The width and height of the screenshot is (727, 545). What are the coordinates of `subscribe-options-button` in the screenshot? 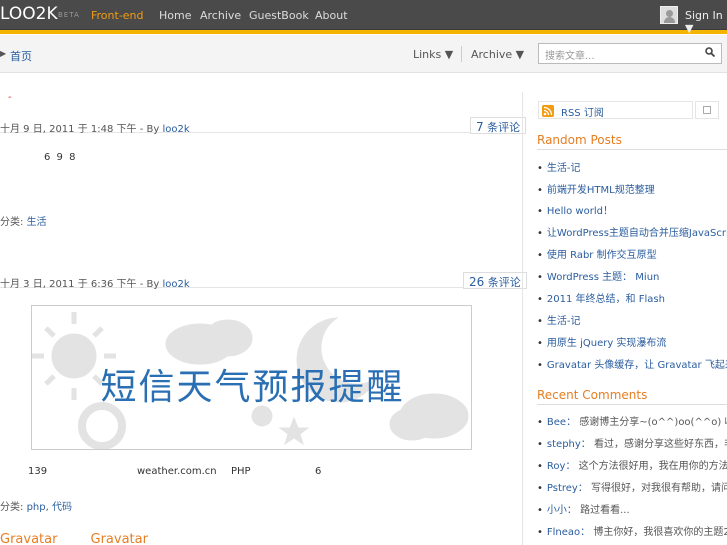 It's located at (707, 110).